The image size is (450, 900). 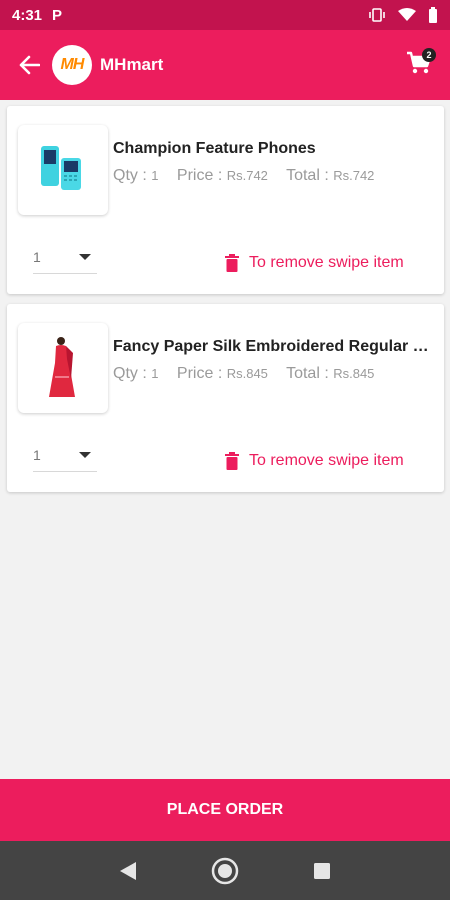 I want to click on app-bar: MH MHmart 2, so click(x=225, y=65).